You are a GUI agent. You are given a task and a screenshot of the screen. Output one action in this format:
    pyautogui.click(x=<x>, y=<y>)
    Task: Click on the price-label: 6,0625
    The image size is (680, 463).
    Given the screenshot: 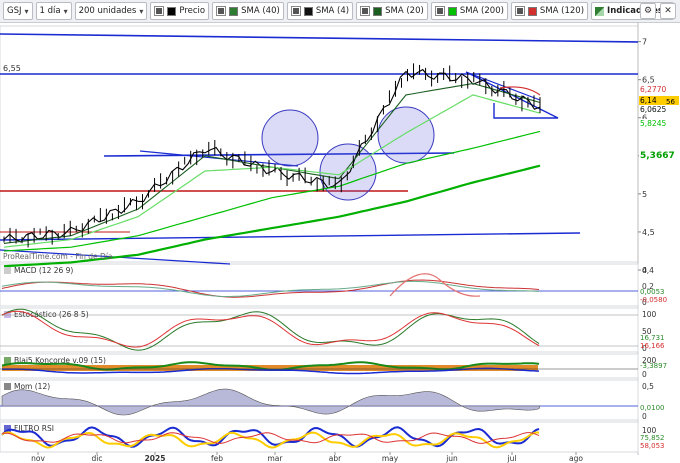 What is the action you would take?
    pyautogui.click(x=653, y=109)
    